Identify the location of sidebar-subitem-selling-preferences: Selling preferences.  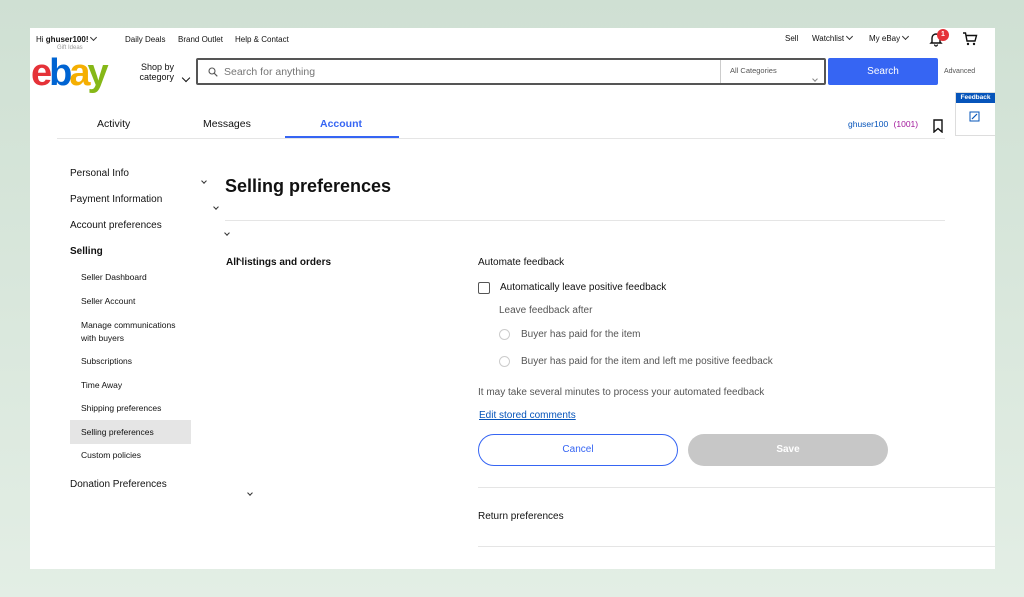
(117, 432).